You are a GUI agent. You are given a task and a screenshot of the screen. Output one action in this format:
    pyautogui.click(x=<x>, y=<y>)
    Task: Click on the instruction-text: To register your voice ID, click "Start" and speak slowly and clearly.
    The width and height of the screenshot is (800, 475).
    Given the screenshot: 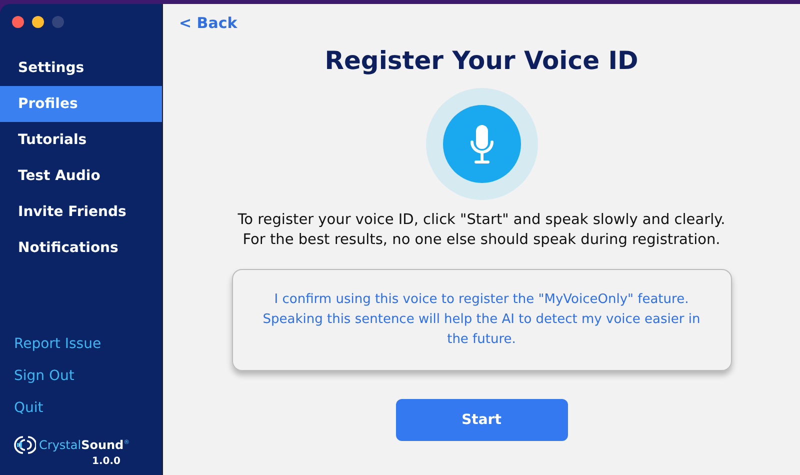 What is the action you would take?
    pyautogui.click(x=482, y=220)
    